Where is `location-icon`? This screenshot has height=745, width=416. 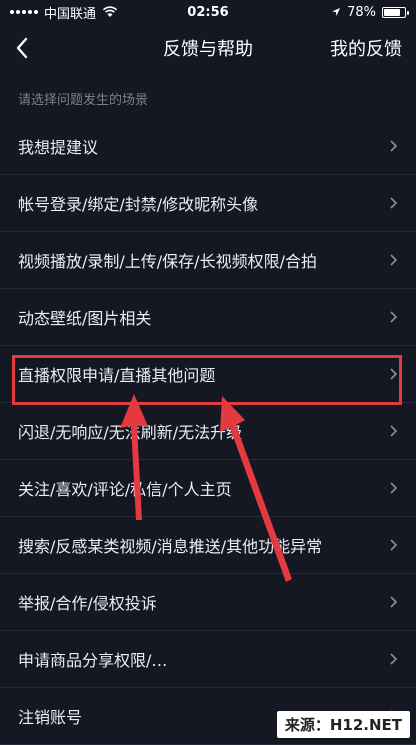
location-icon is located at coordinates (336, 12).